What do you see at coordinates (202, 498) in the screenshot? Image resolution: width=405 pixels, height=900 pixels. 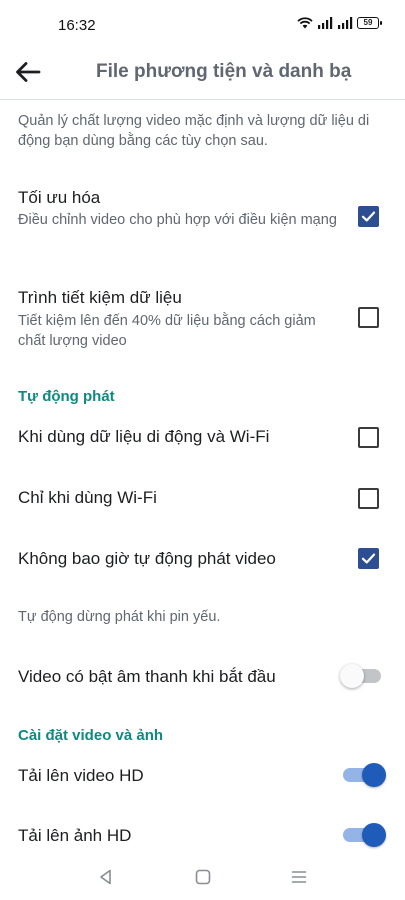 I see `autoplay-option-wifi-only: Chỉ khi dùng Wi-Fi` at bounding box center [202, 498].